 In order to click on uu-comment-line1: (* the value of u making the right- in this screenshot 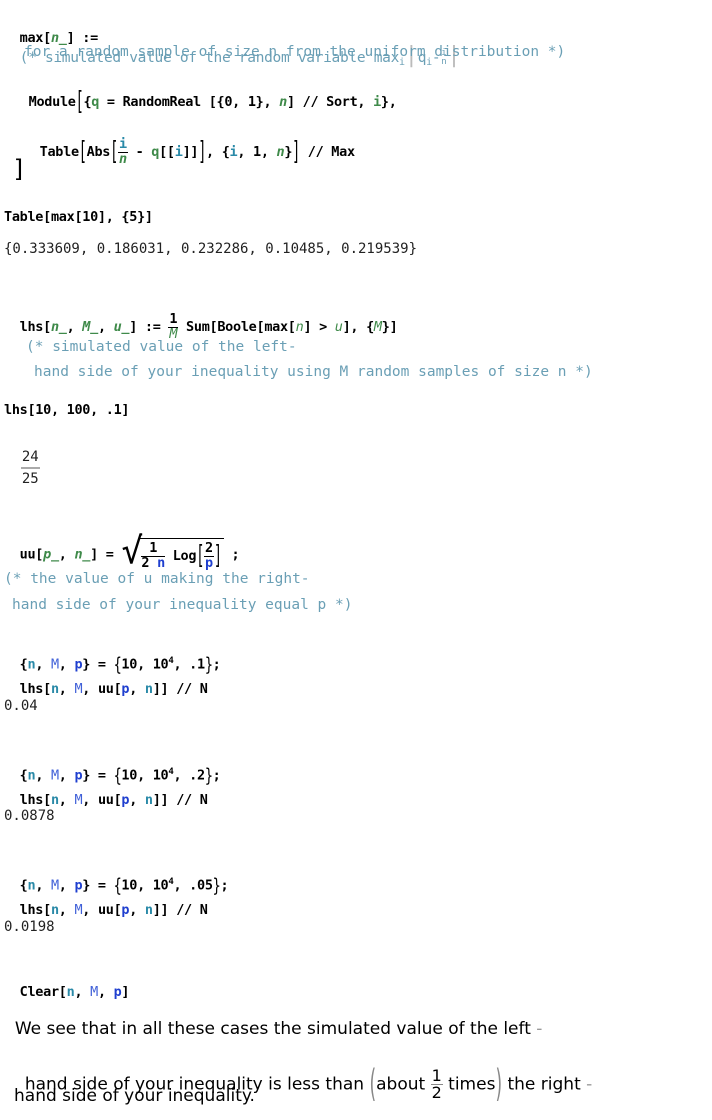, I will do `click(157, 579)`.